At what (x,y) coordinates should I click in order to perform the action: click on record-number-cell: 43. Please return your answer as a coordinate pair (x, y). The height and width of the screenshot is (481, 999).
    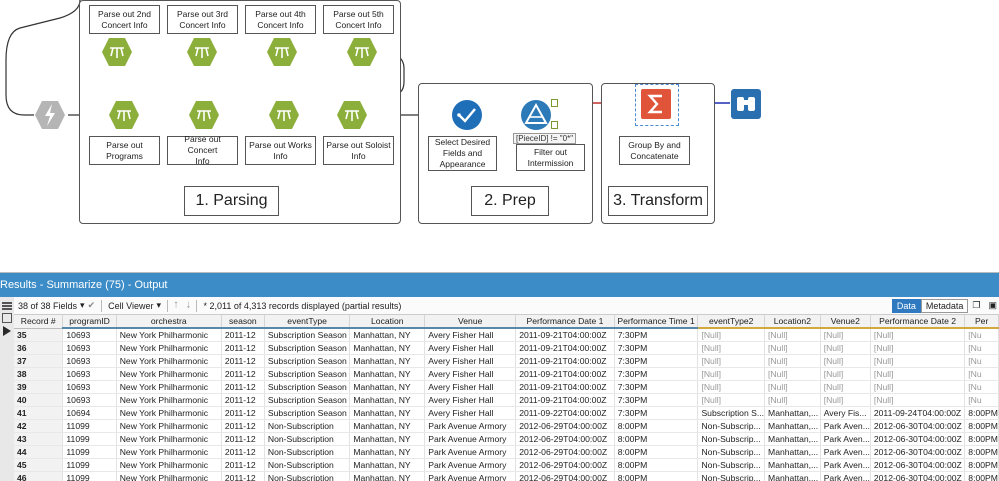
    Looking at the image, I should click on (39, 439).